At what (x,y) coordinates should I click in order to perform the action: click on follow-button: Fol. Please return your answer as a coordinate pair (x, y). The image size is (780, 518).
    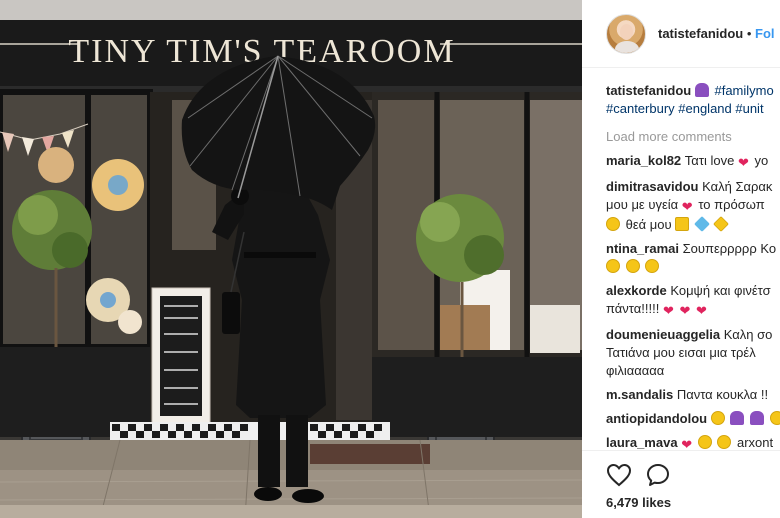
    Looking at the image, I should click on (765, 33).